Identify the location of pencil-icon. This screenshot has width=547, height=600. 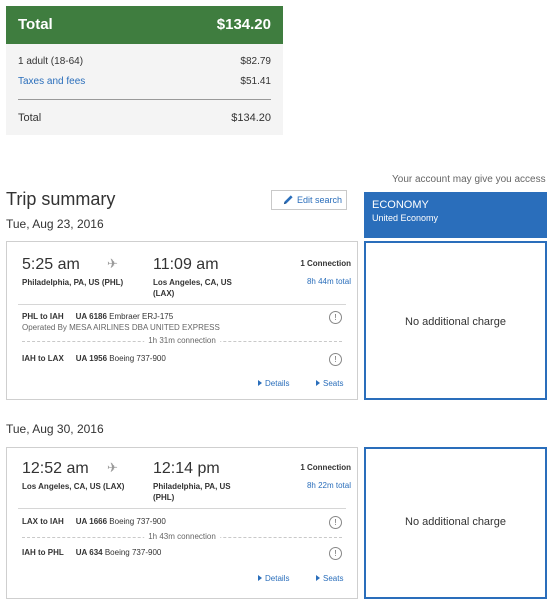
(288, 200).